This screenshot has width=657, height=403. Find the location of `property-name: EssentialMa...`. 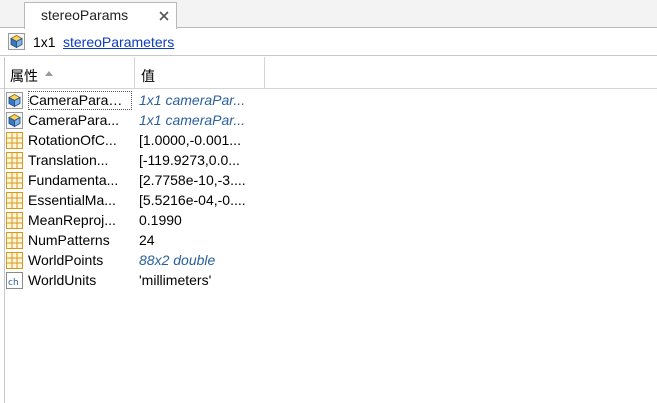

property-name: EssentialMa... is located at coordinates (72, 200).